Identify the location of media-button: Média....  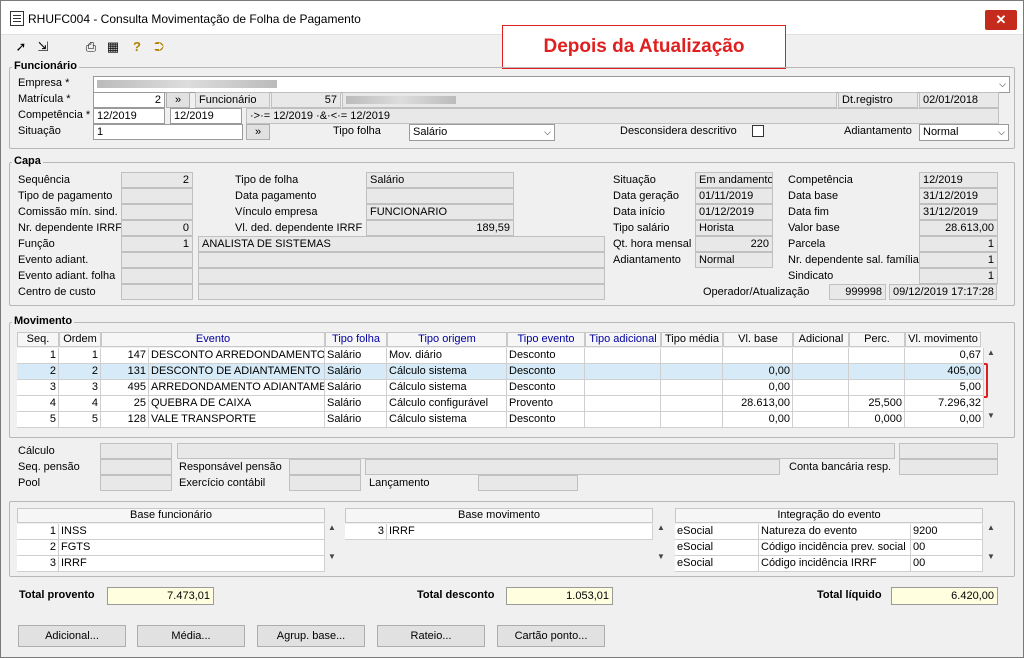
(191, 636).